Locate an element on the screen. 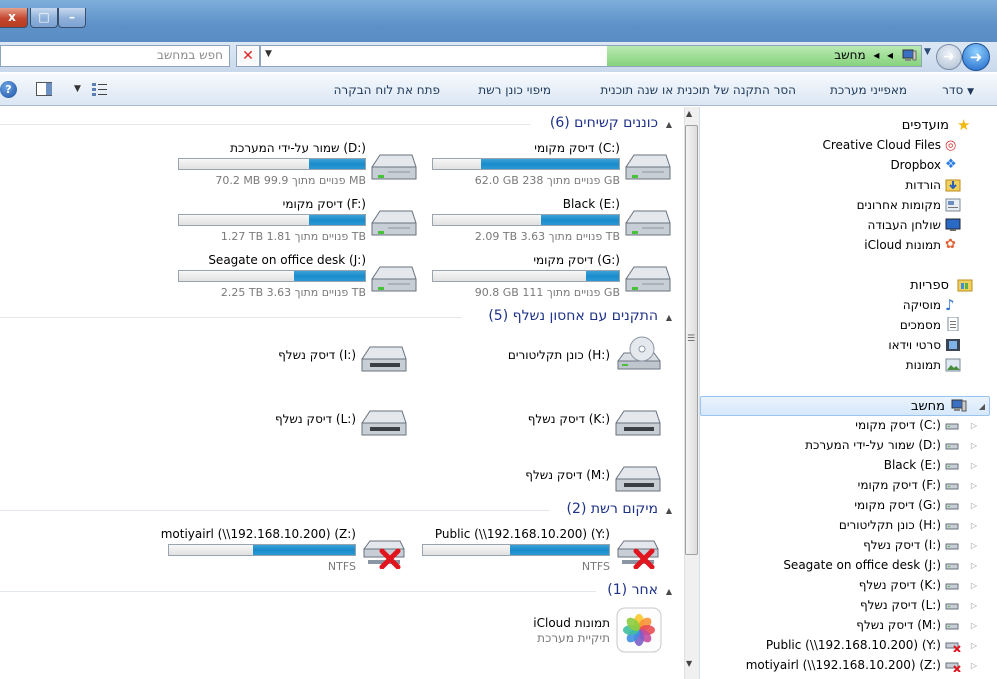 This screenshot has width=997, height=679. drive-tile: דיסק נשלף (L:) is located at coordinates (328, 423).